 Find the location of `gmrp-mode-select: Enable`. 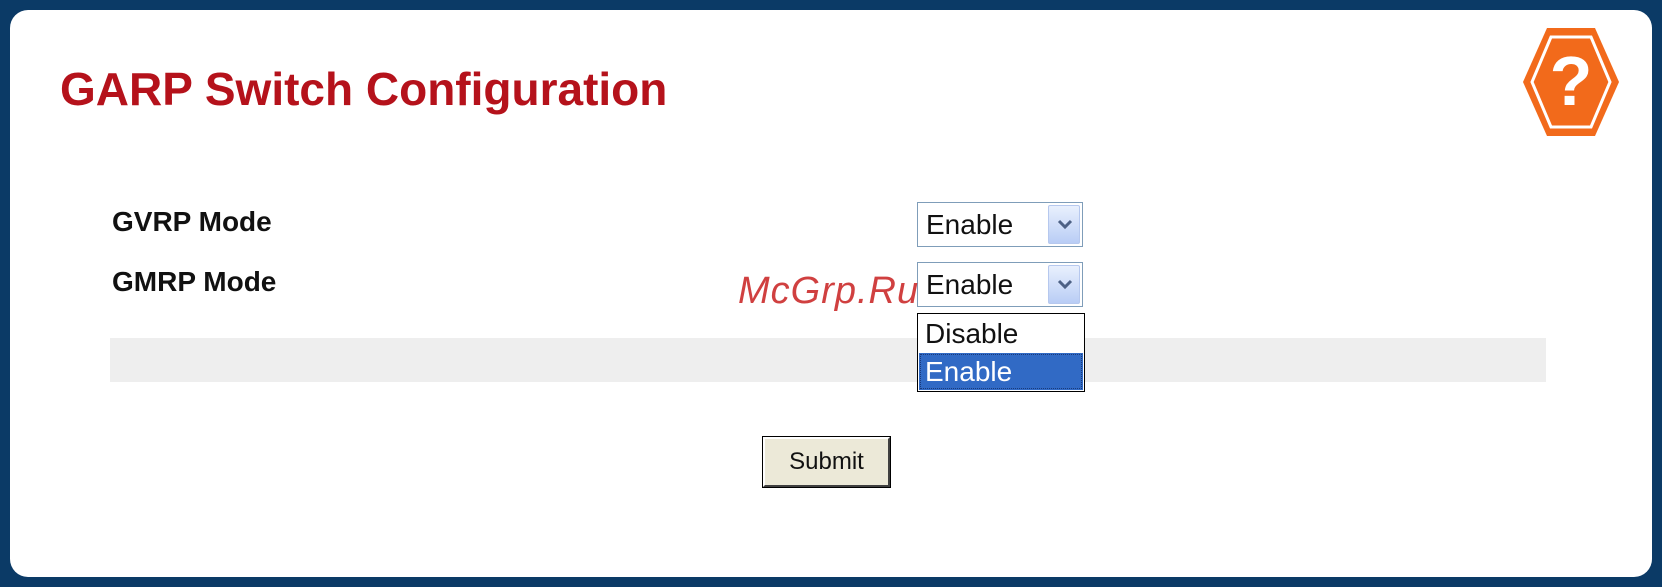

gmrp-mode-select: Enable is located at coordinates (1000, 284).